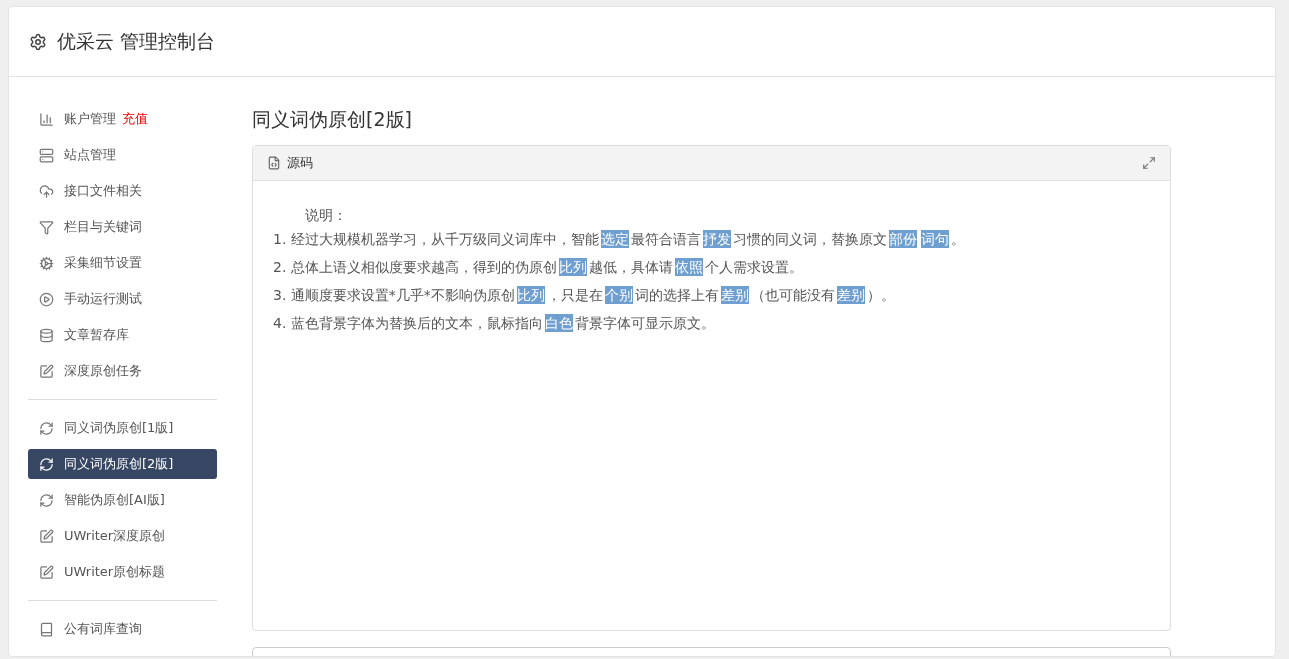 The image size is (1289, 659). I want to click on sidebar-label: 账户管理, so click(90, 119).